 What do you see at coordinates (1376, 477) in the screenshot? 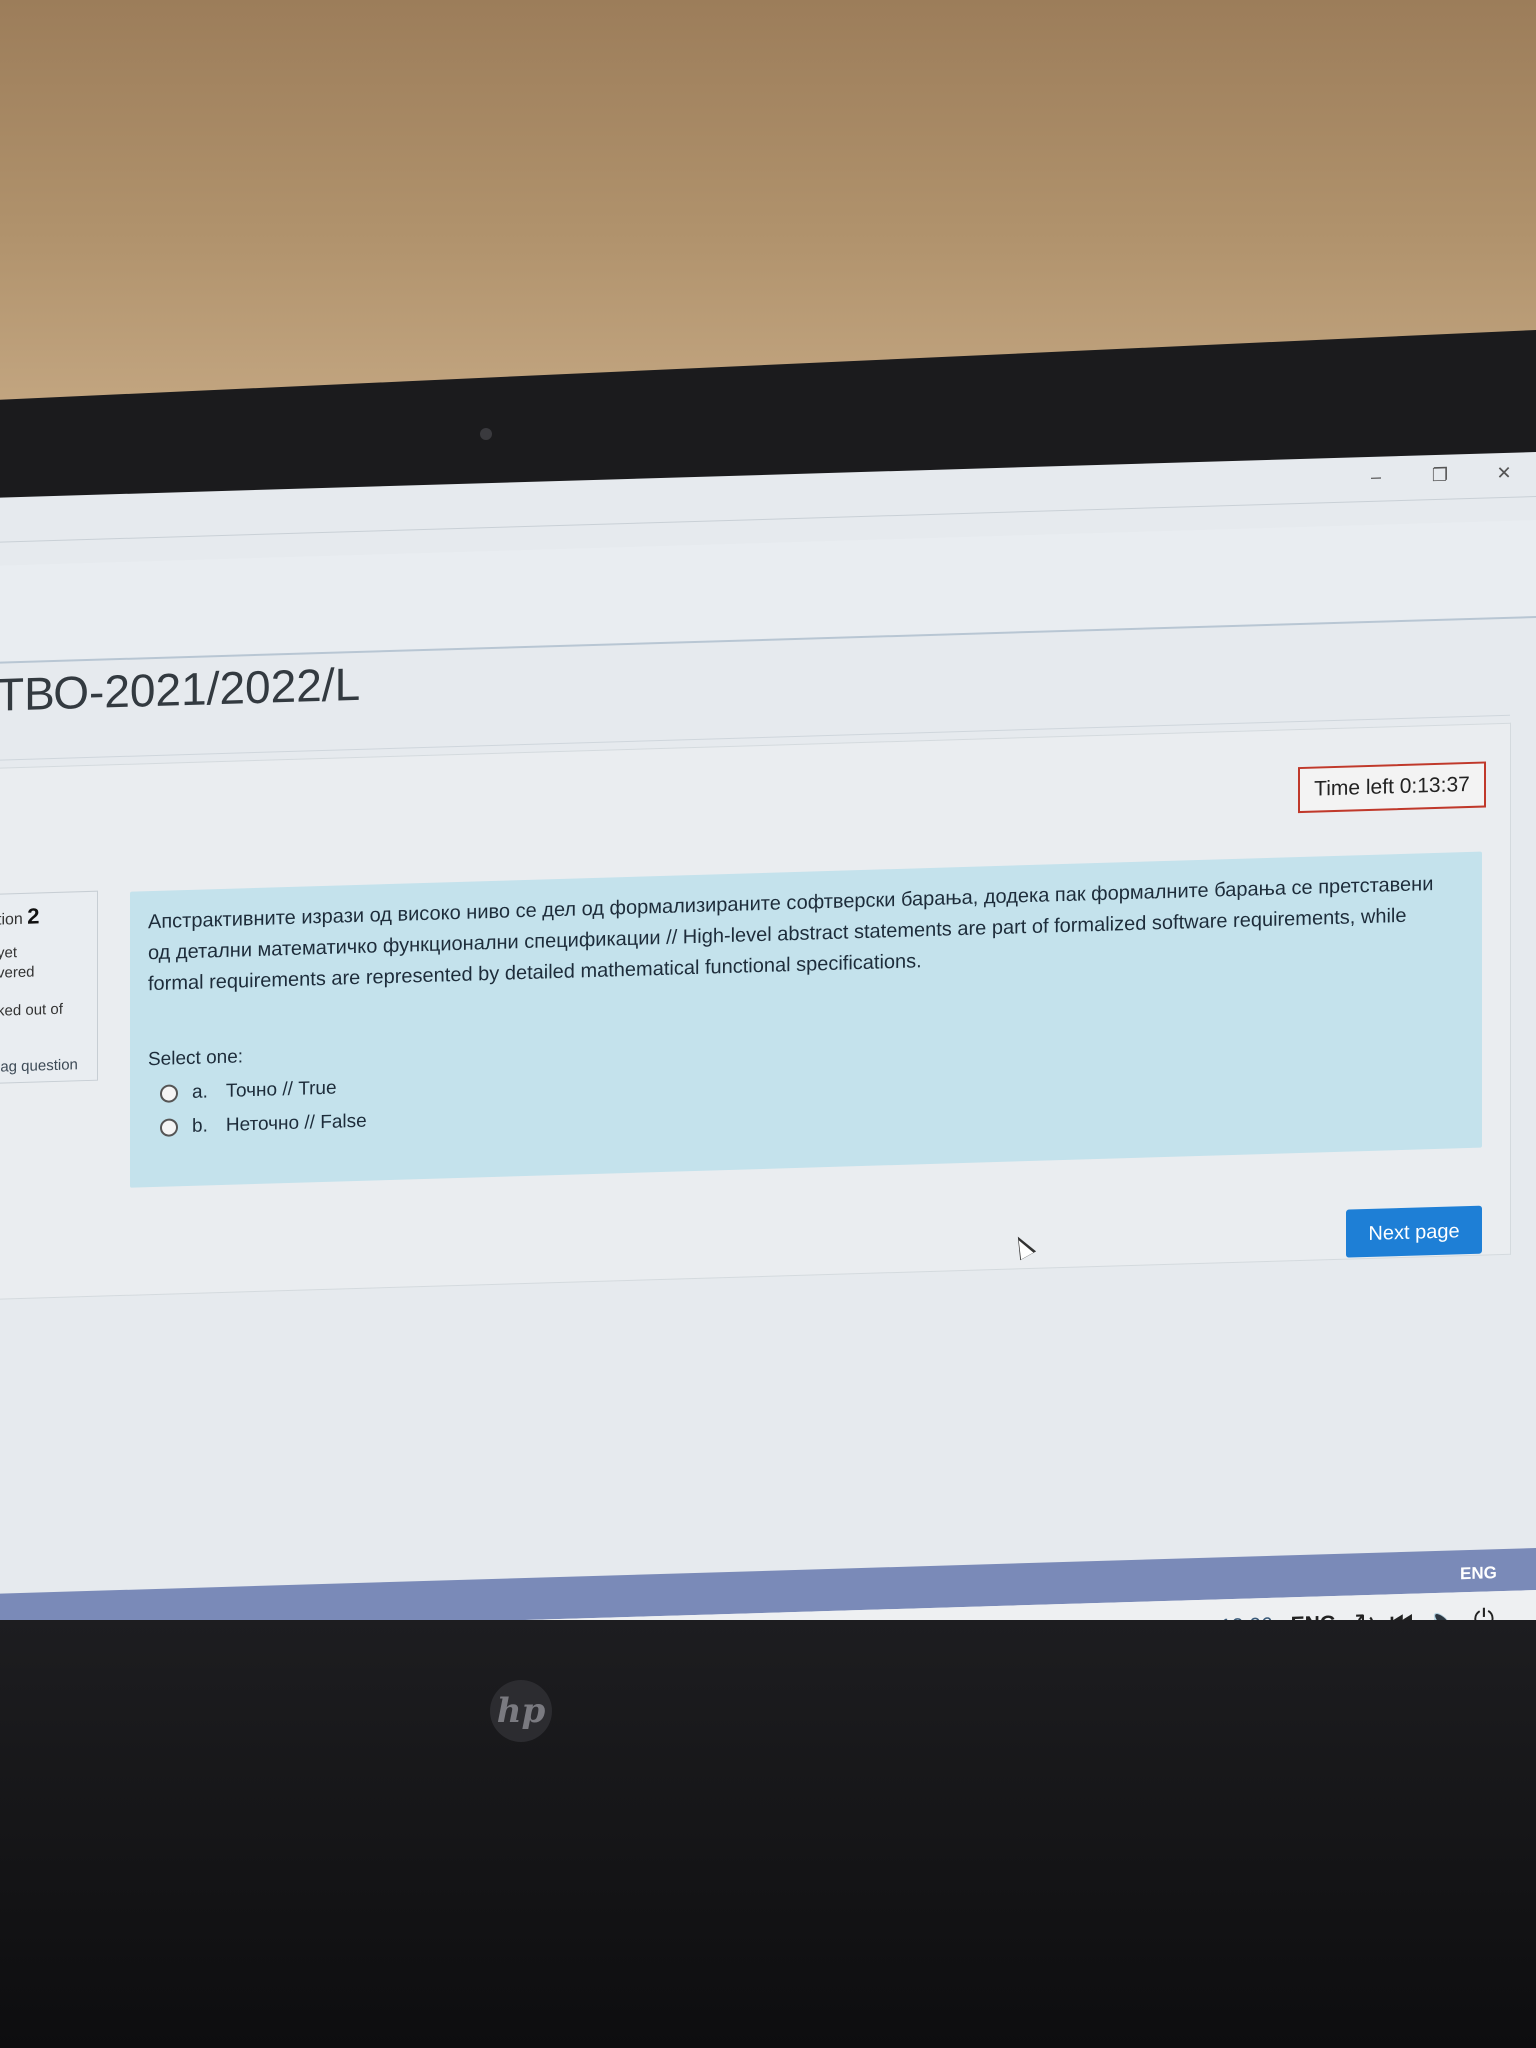
I see `minimize-icon: –` at bounding box center [1376, 477].